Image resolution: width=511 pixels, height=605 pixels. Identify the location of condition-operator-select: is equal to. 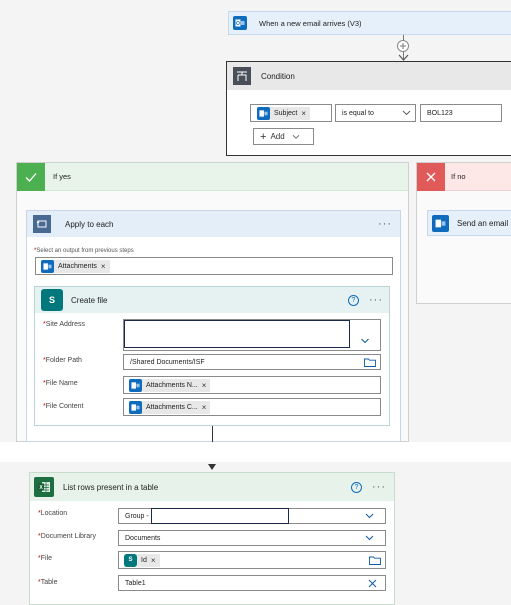
(375, 113).